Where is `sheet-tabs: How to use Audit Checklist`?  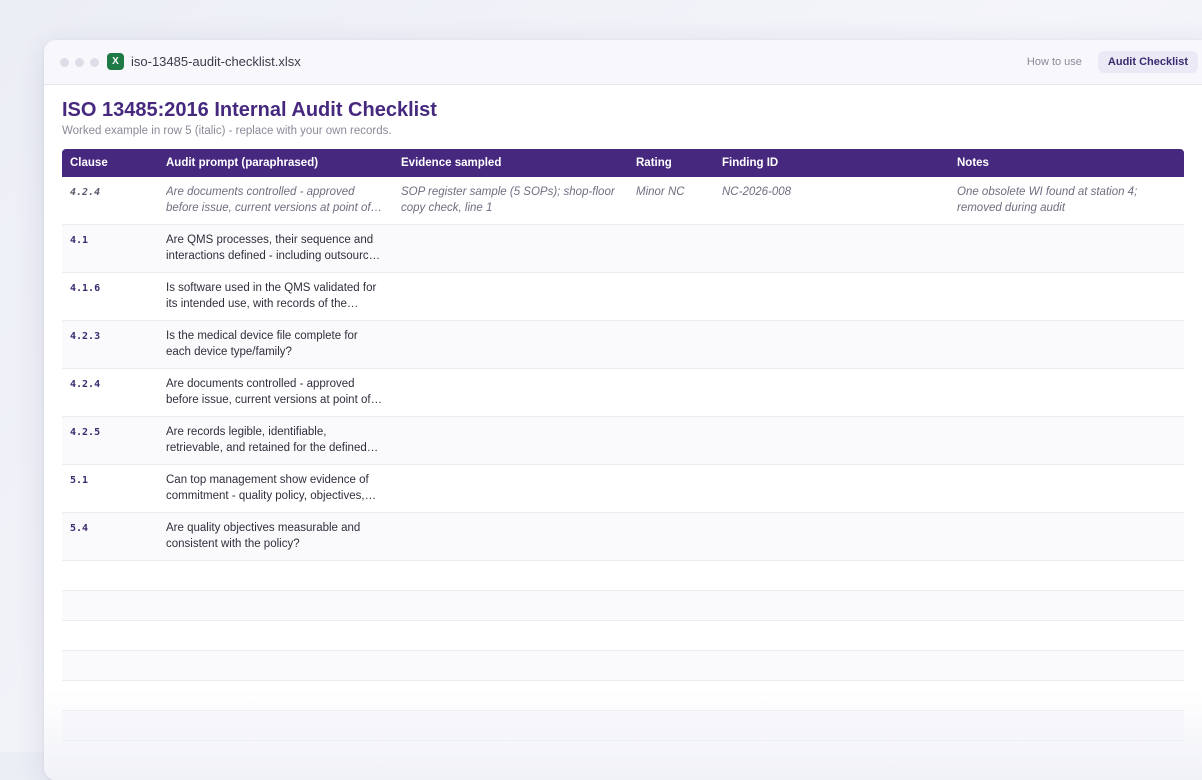 sheet-tabs: How to use Audit Checklist is located at coordinates (1107, 62).